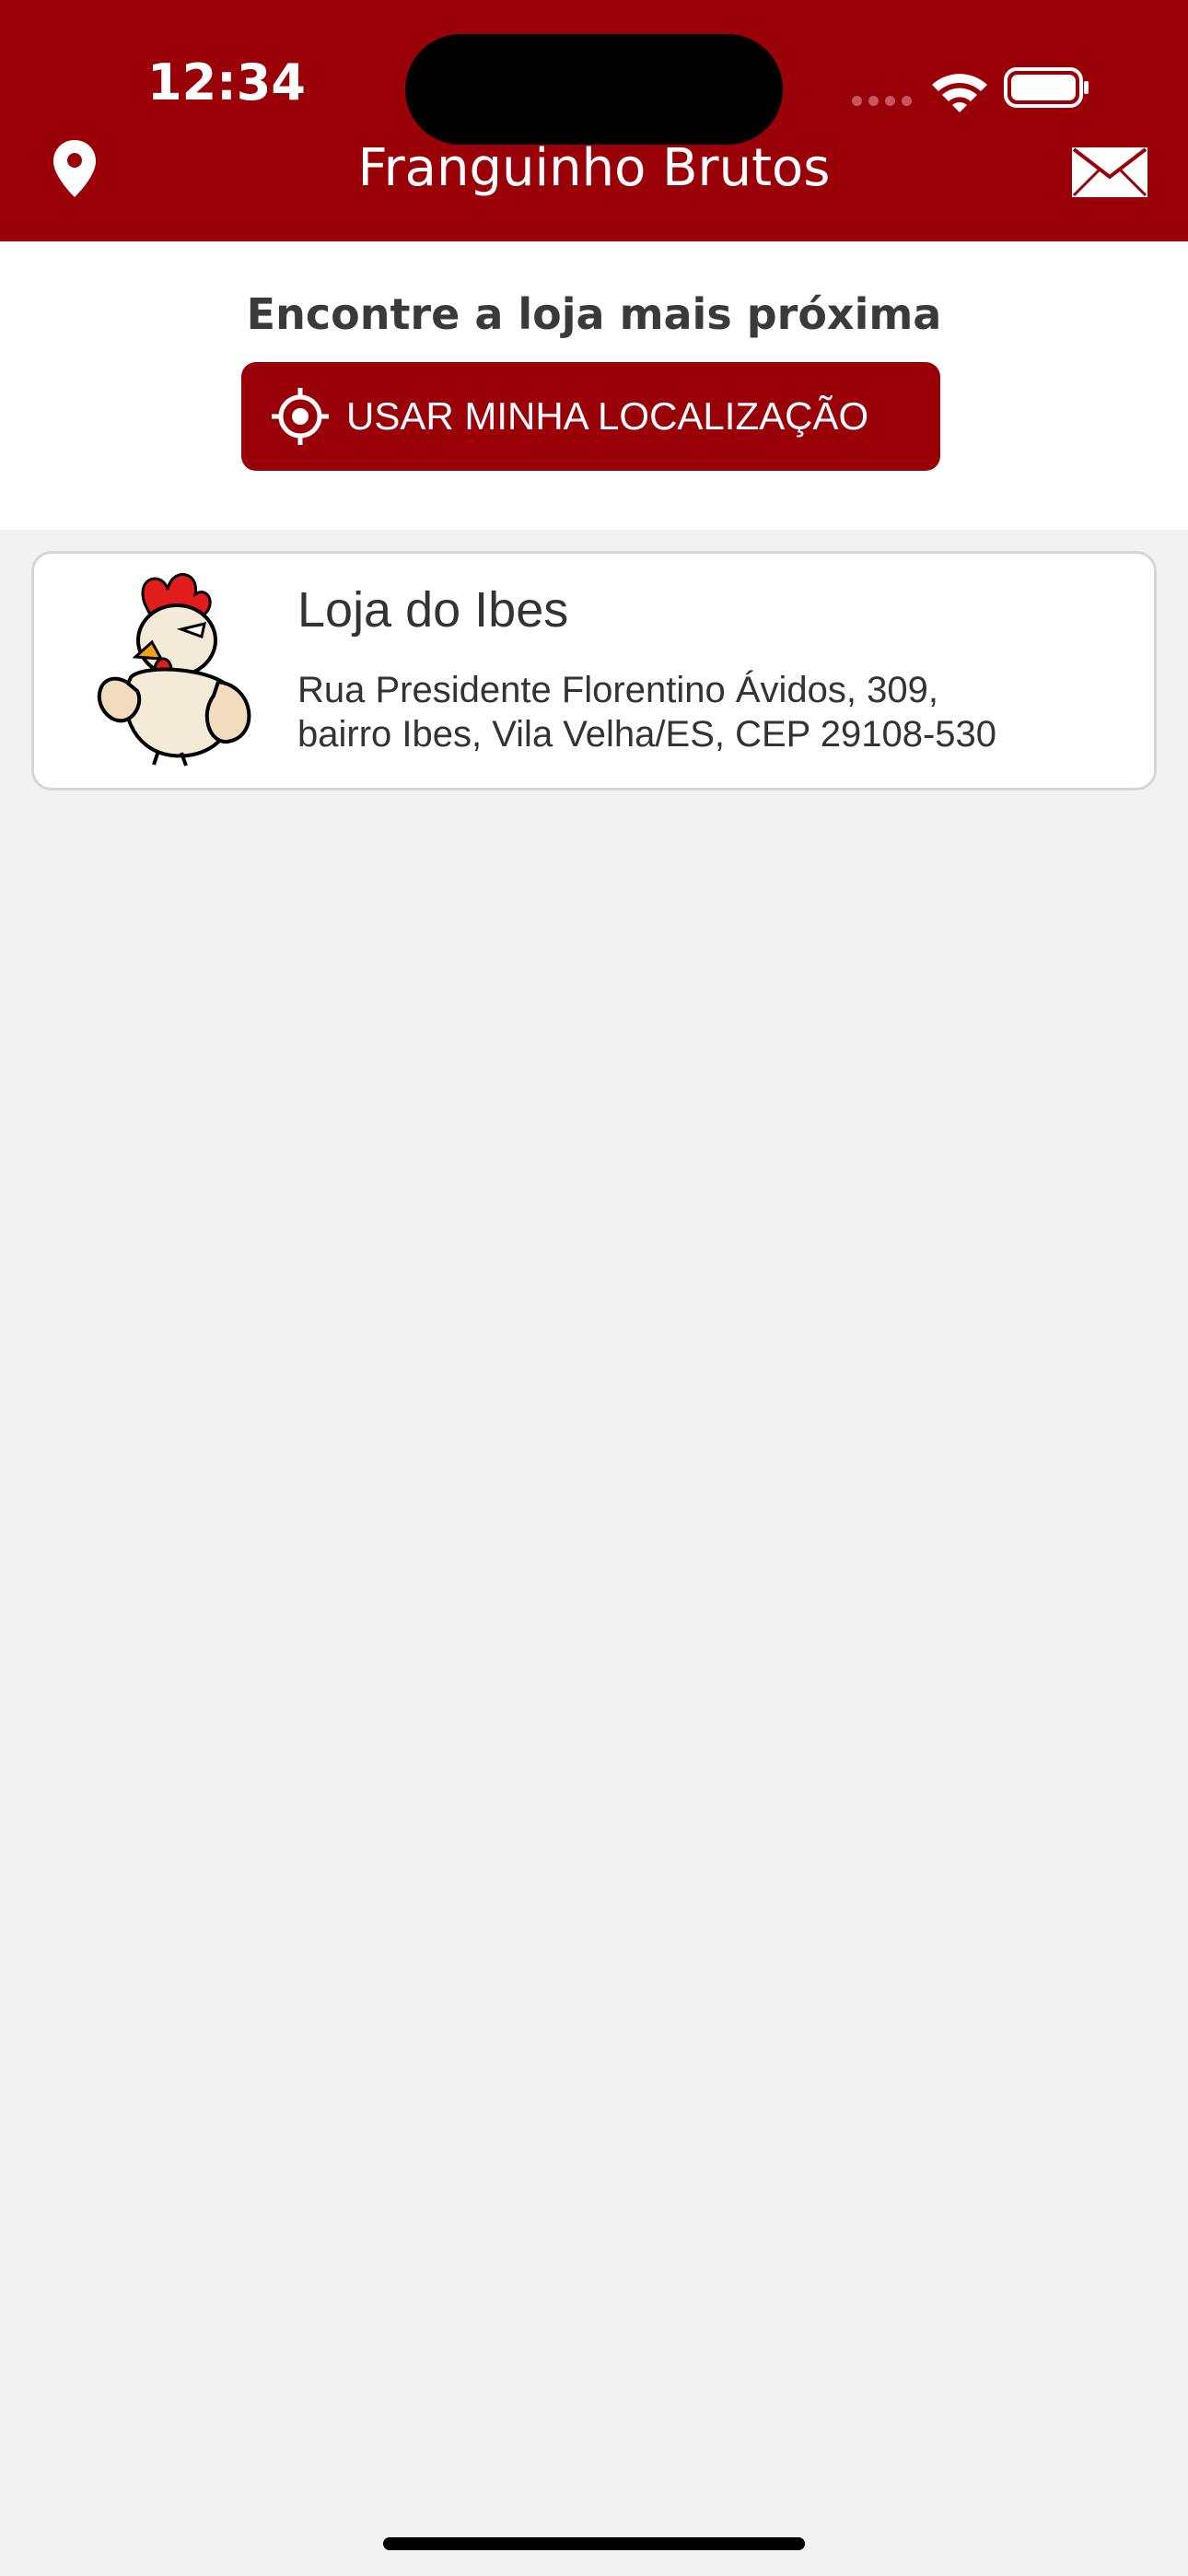 Image resolution: width=1188 pixels, height=2576 pixels. Describe the element at coordinates (594, 89) in the screenshot. I see `dynamic-island` at that location.